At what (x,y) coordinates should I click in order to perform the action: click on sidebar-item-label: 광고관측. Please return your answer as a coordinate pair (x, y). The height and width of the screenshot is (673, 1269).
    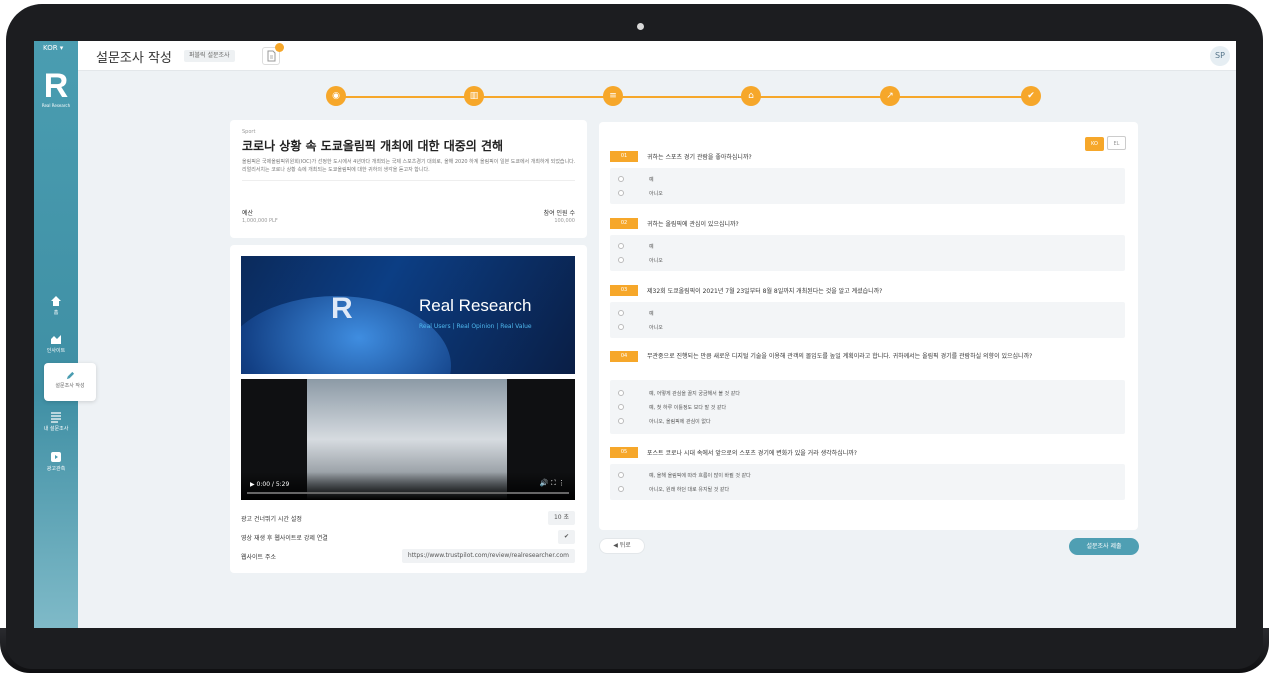
    Looking at the image, I should click on (56, 469).